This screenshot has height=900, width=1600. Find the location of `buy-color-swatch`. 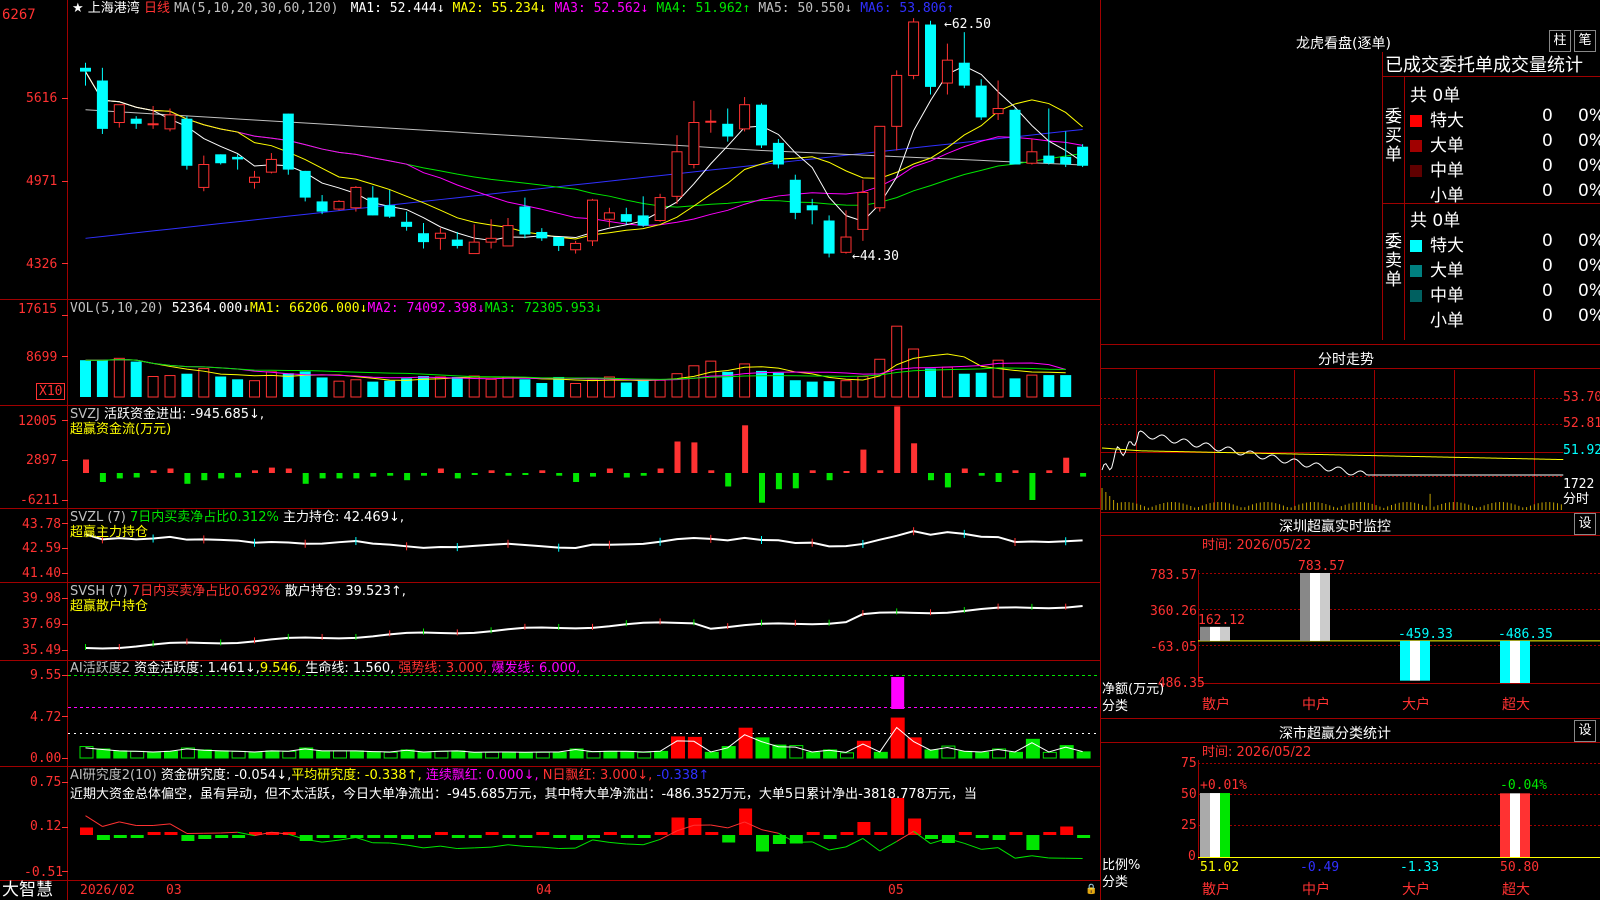

buy-color-swatch is located at coordinates (1416, 121).